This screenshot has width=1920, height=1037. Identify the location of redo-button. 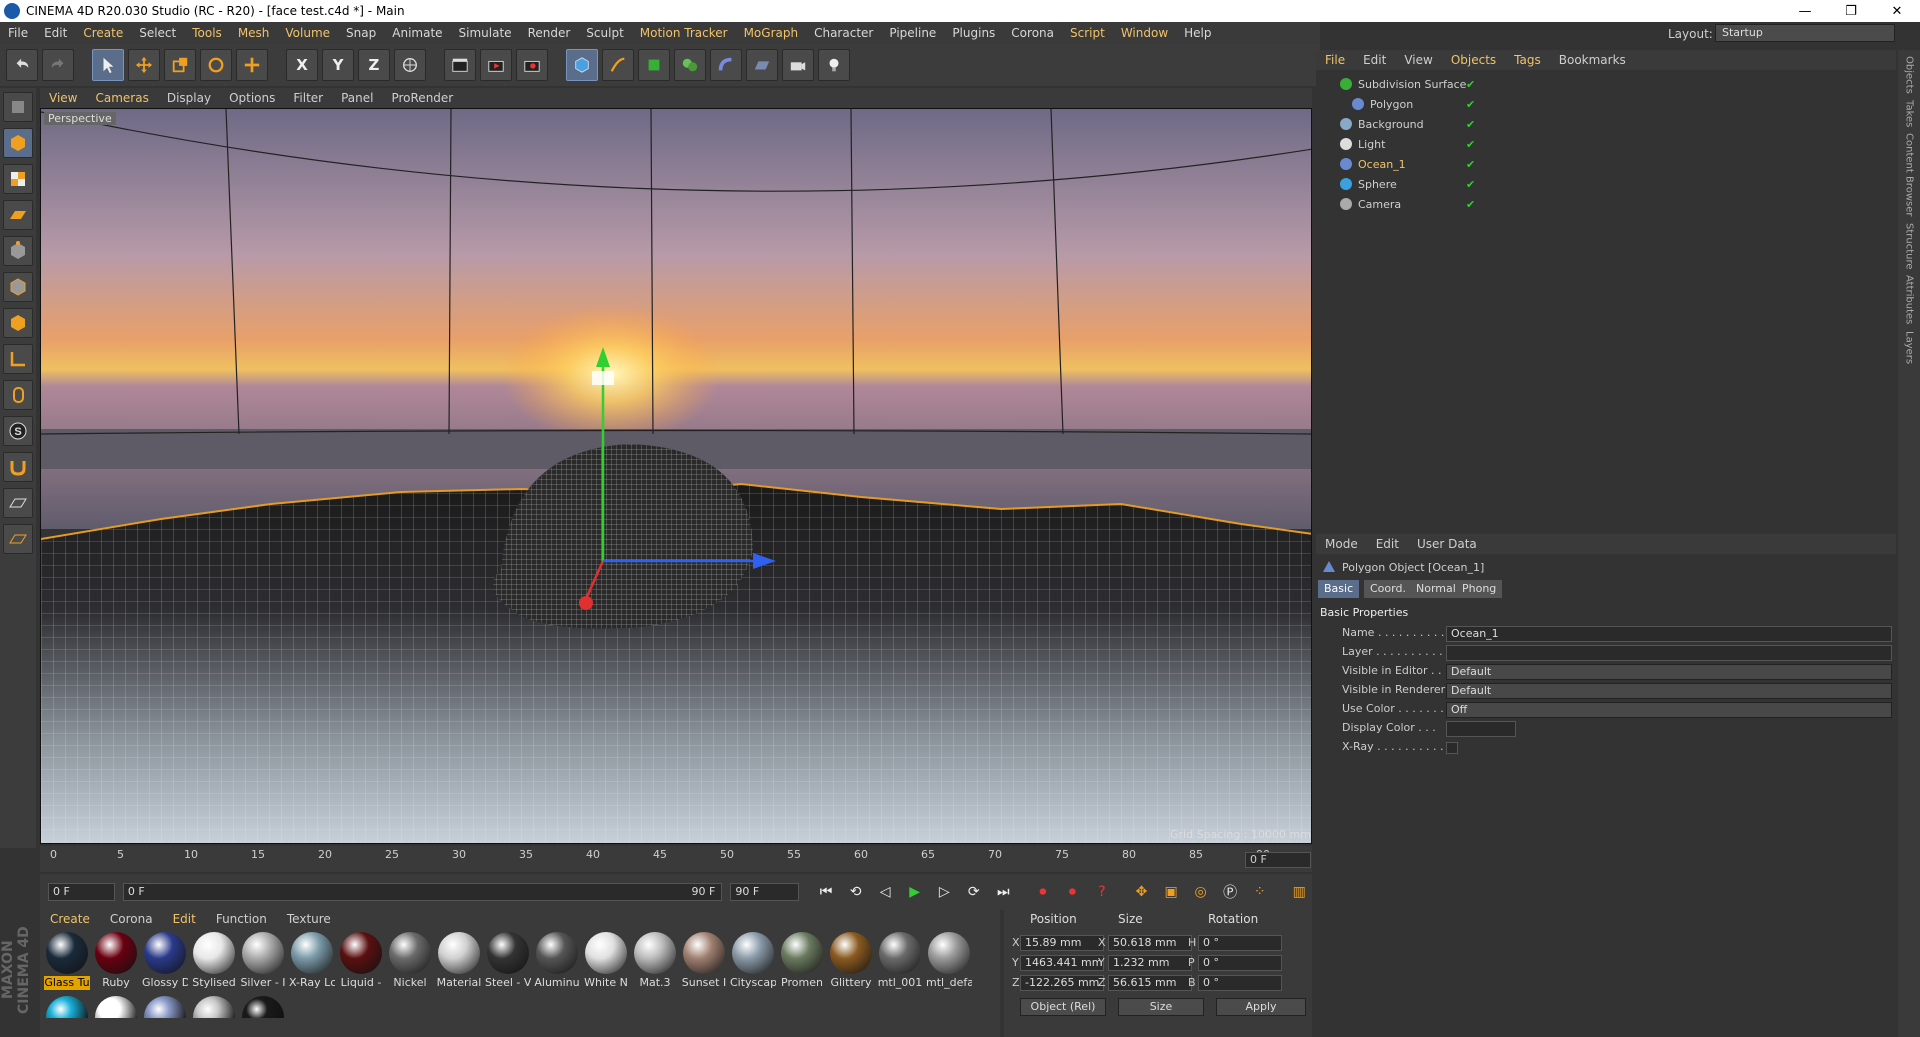
(58, 65).